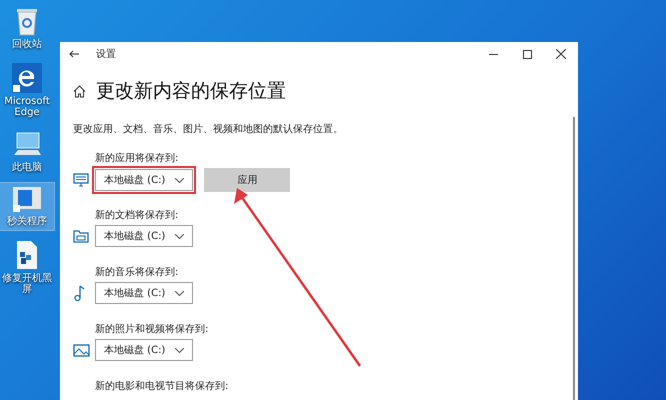 The image size is (666, 400). Describe the element at coordinates (137, 215) in the screenshot. I see `setting-label: 新的文档将保存到:` at that location.